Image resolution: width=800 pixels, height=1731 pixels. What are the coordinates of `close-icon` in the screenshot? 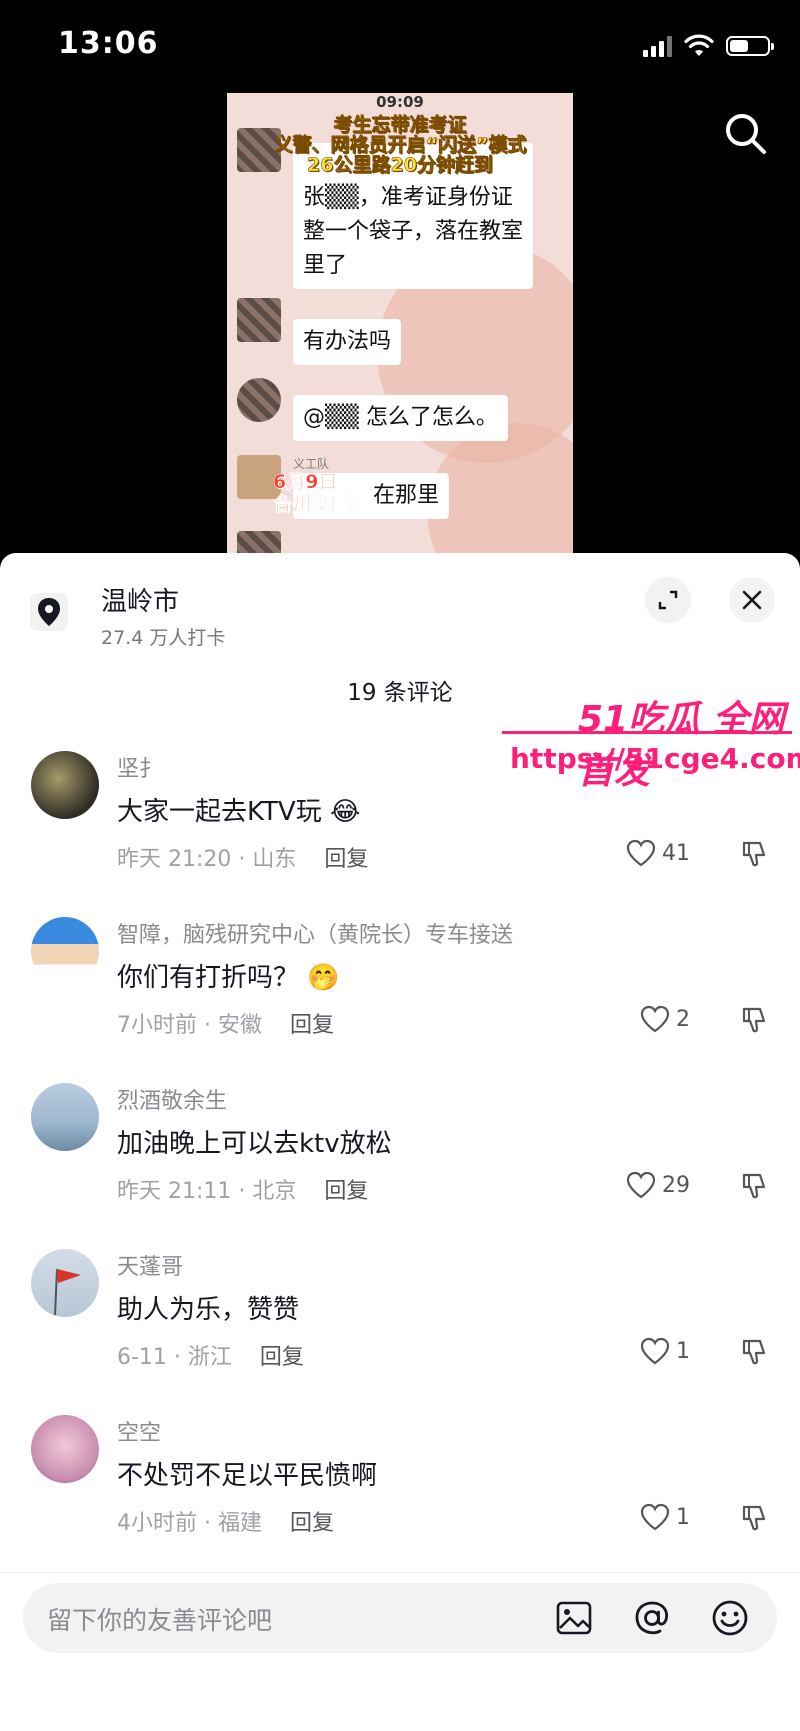 It's located at (752, 600).